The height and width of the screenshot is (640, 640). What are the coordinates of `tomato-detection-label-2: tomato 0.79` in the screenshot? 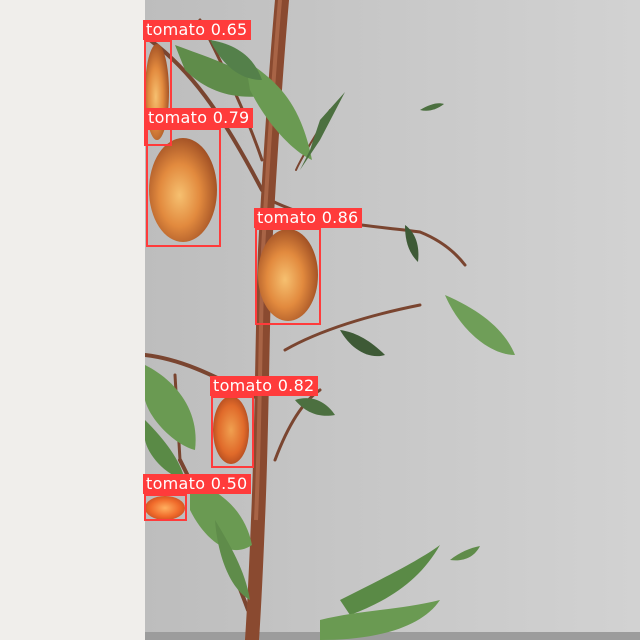 It's located at (199, 118).